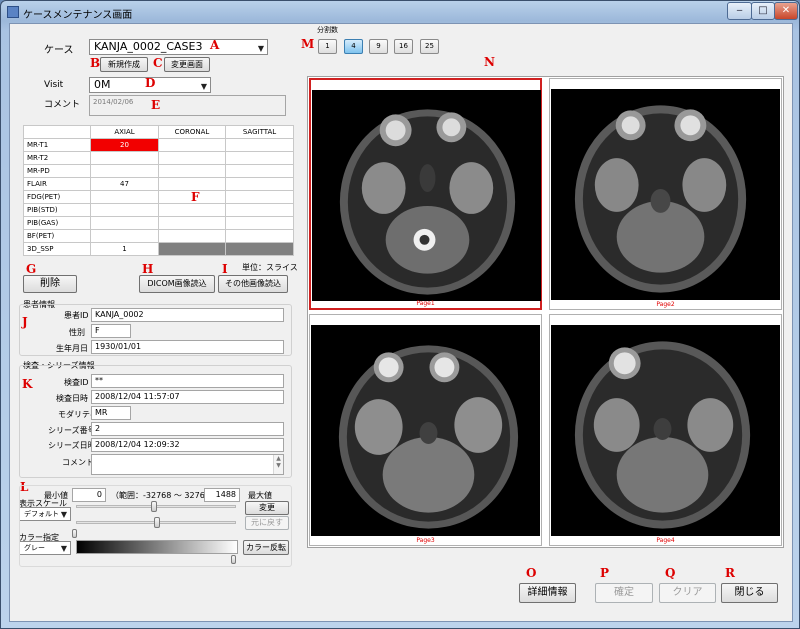 This screenshot has width=800, height=629. Describe the element at coordinates (425, 540) in the screenshot. I see `page-label: Page3` at that location.